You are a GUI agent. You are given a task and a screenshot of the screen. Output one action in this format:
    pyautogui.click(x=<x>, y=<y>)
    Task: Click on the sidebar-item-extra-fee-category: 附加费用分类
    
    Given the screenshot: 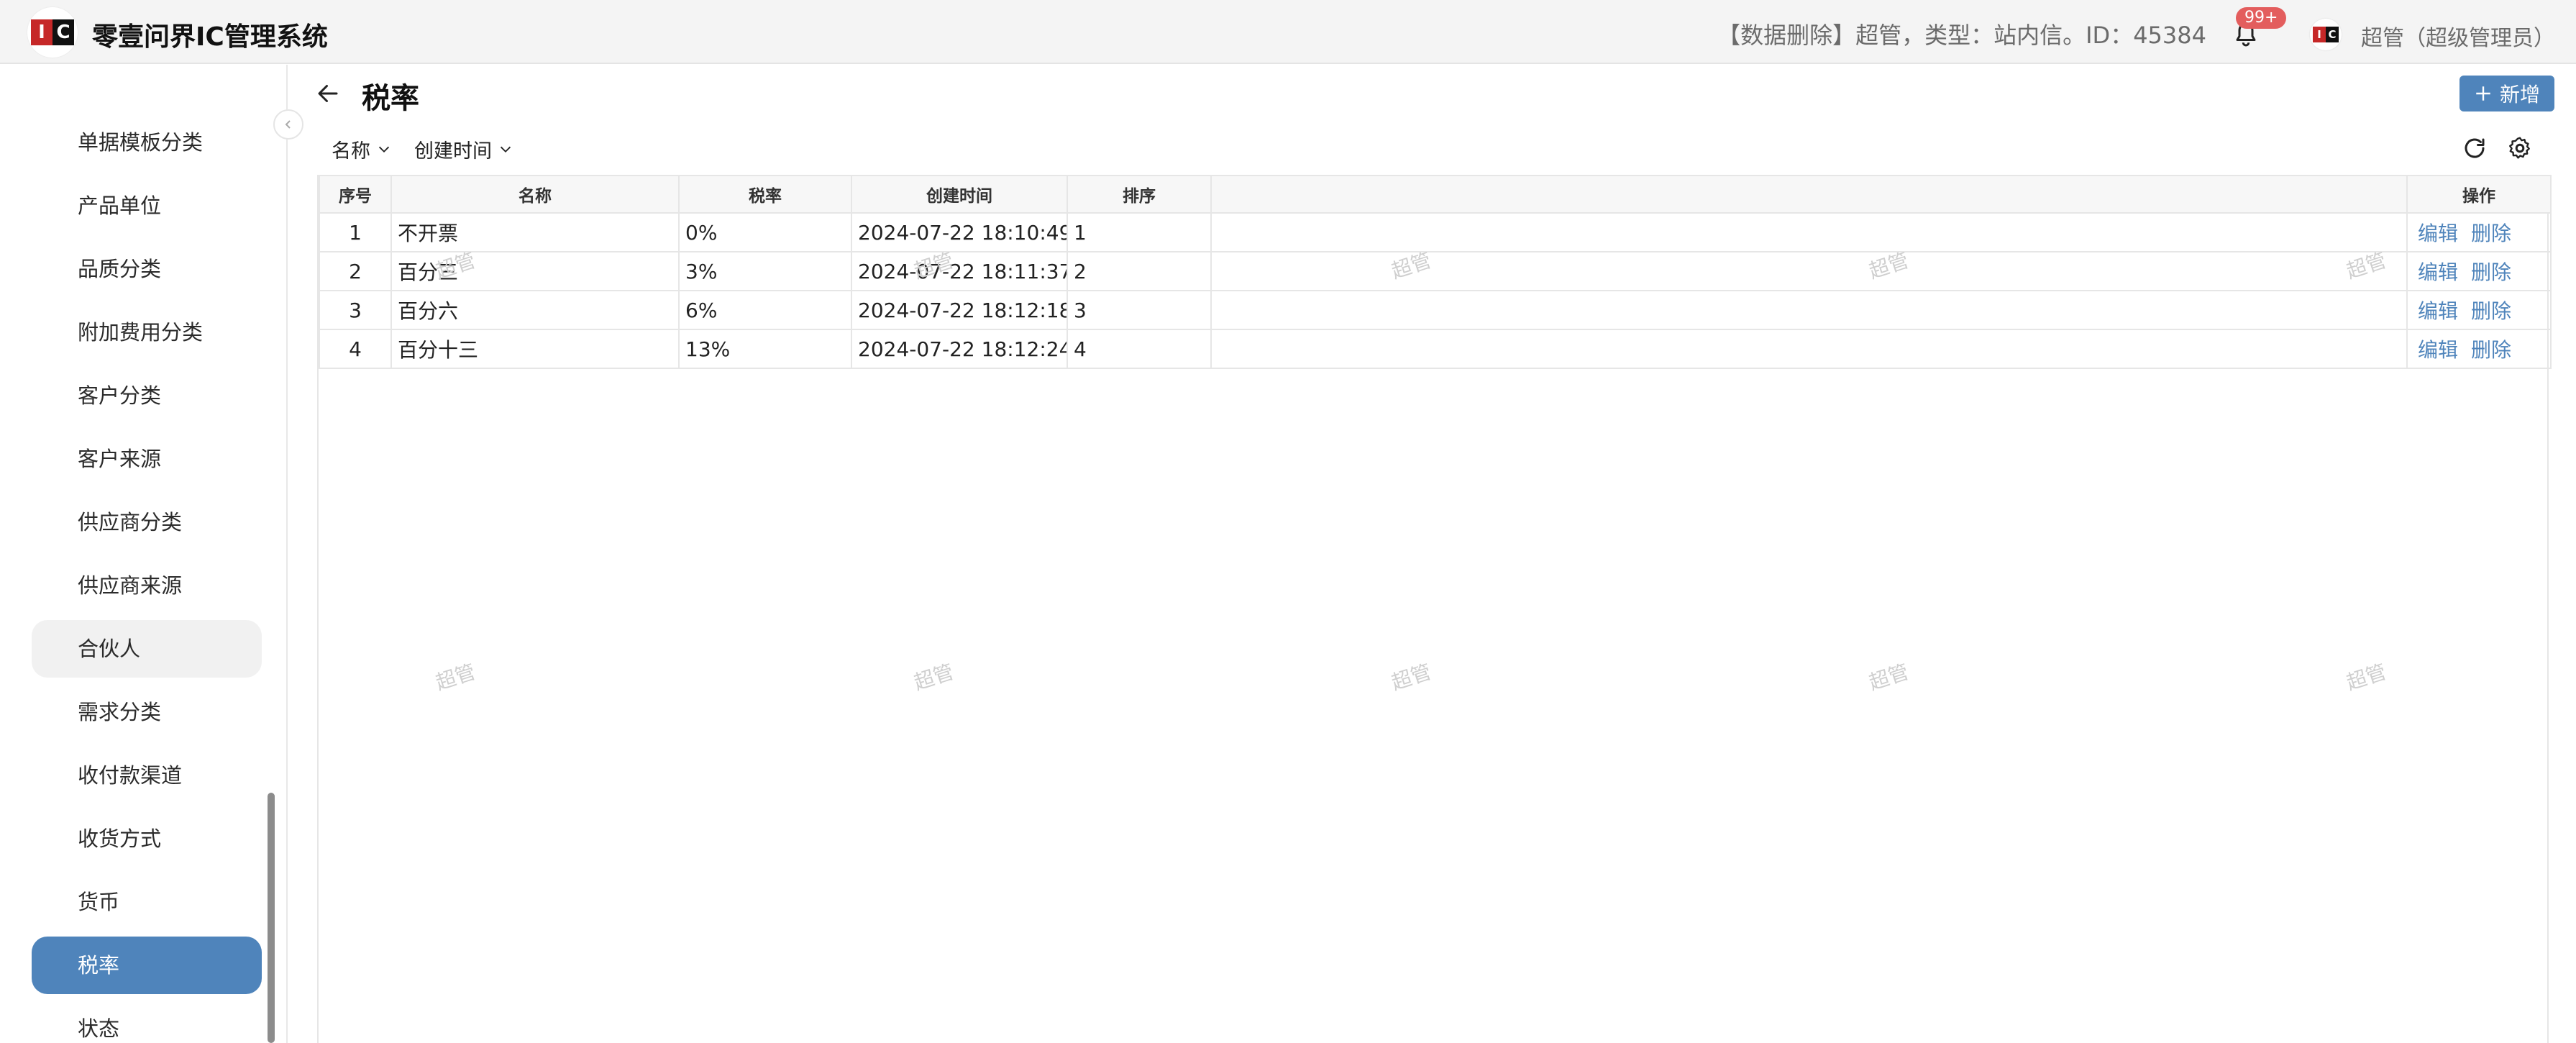 What is the action you would take?
    pyautogui.click(x=147, y=332)
    